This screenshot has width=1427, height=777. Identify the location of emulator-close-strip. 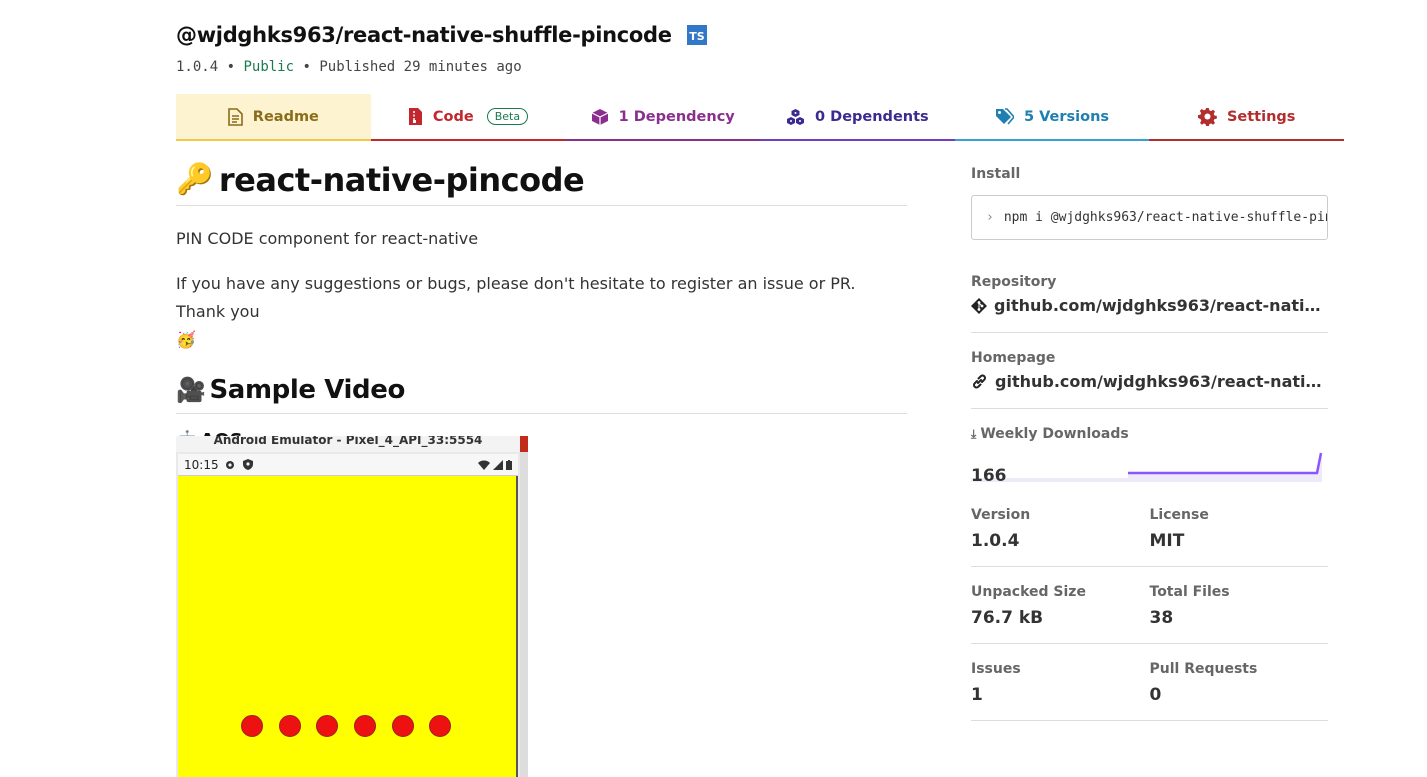
(524, 444).